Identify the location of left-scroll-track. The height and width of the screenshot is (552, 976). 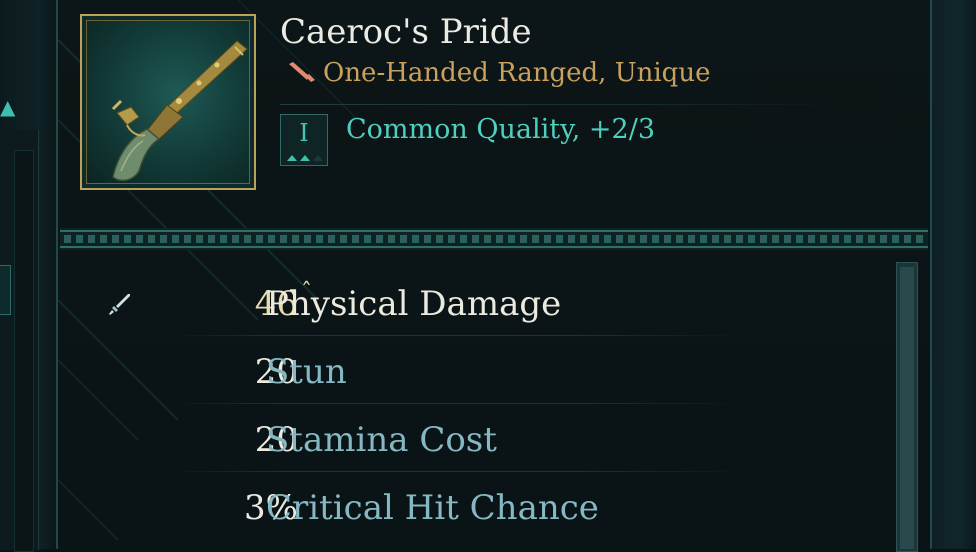
(24, 351).